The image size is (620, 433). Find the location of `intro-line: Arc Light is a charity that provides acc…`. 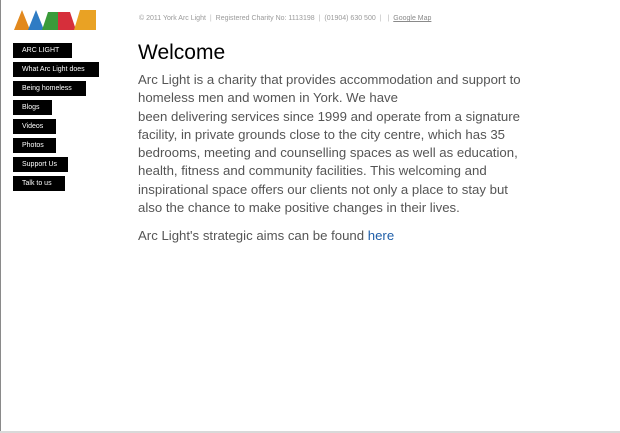

intro-line: Arc Light is a charity that provides acc… is located at coordinates (329, 79).